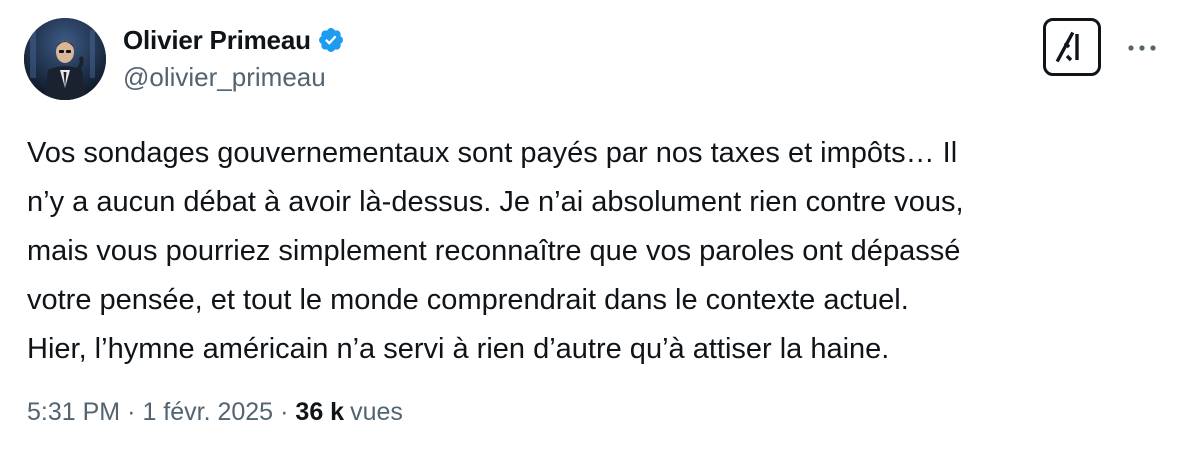 This screenshot has height=456, width=1186. I want to click on views-count: 36 k, so click(319, 412).